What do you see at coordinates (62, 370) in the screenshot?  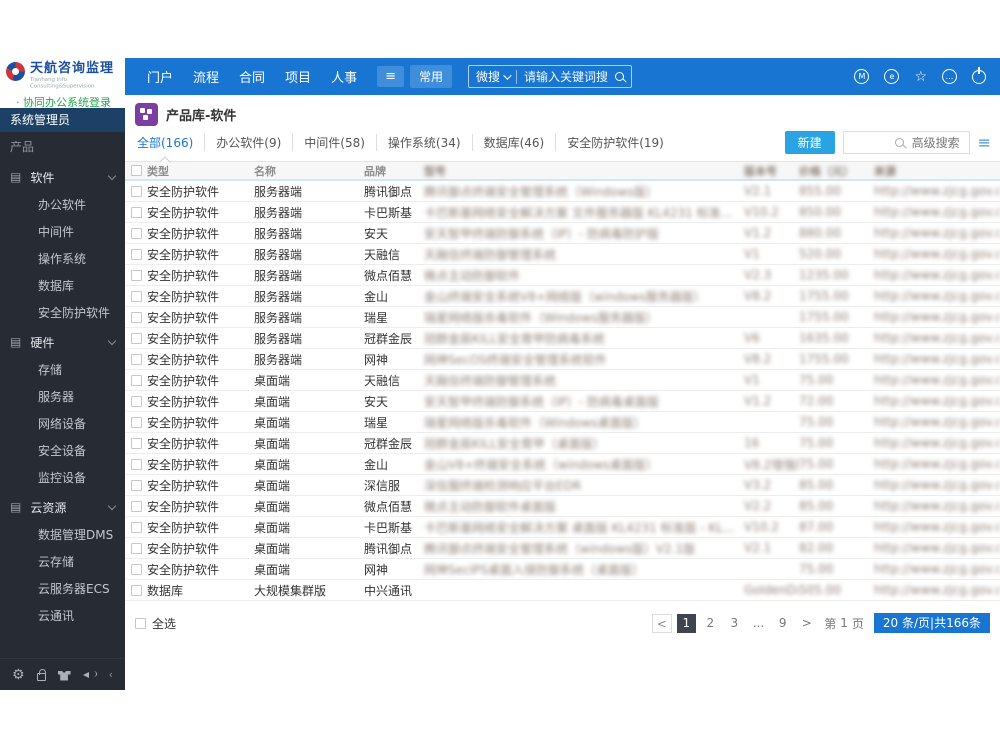 I see `sidebar-item-存储: 存储` at bounding box center [62, 370].